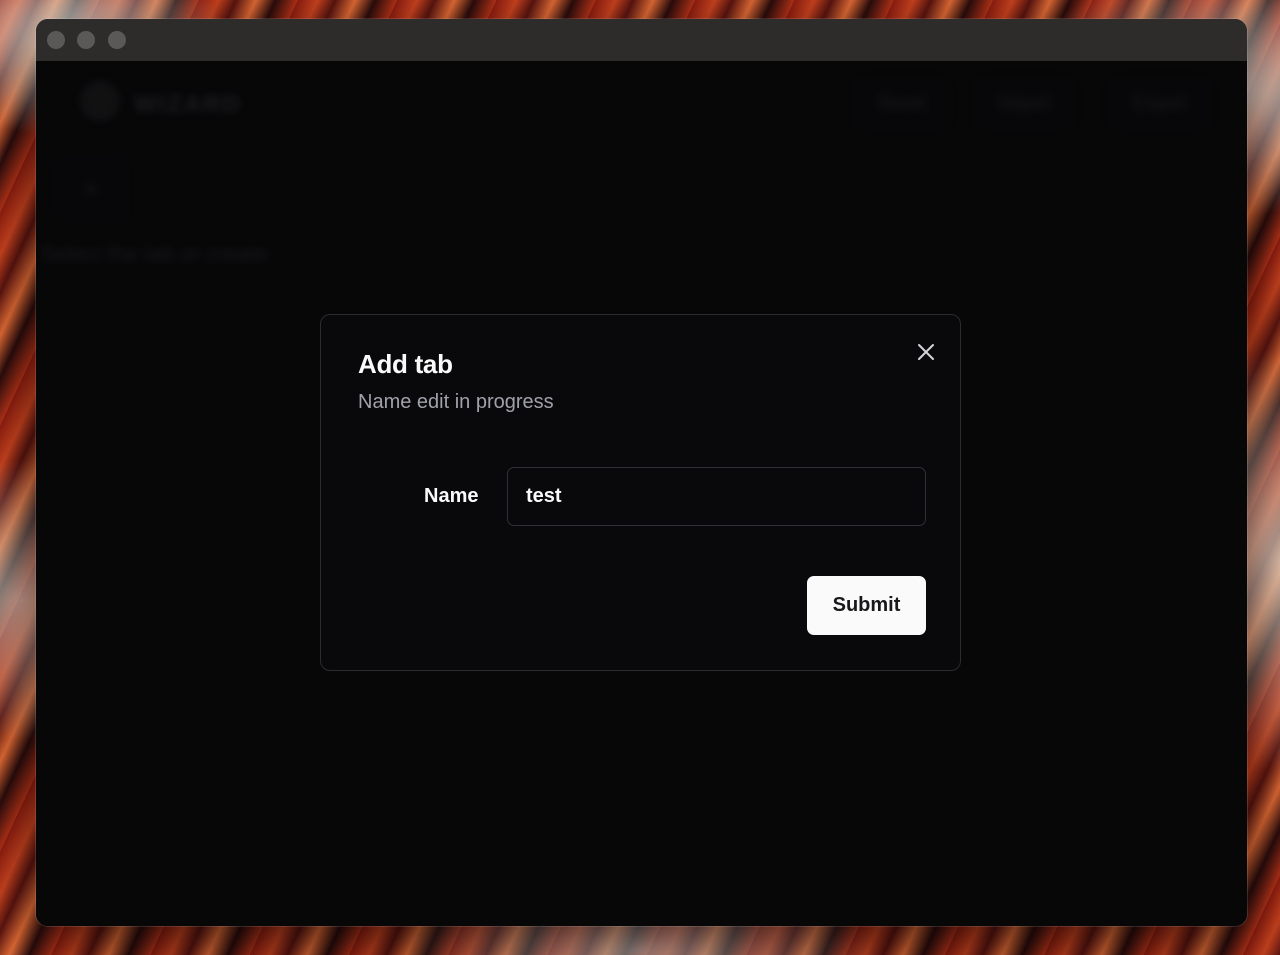 The width and height of the screenshot is (1280, 955). I want to click on window-close-control, so click(56, 40).